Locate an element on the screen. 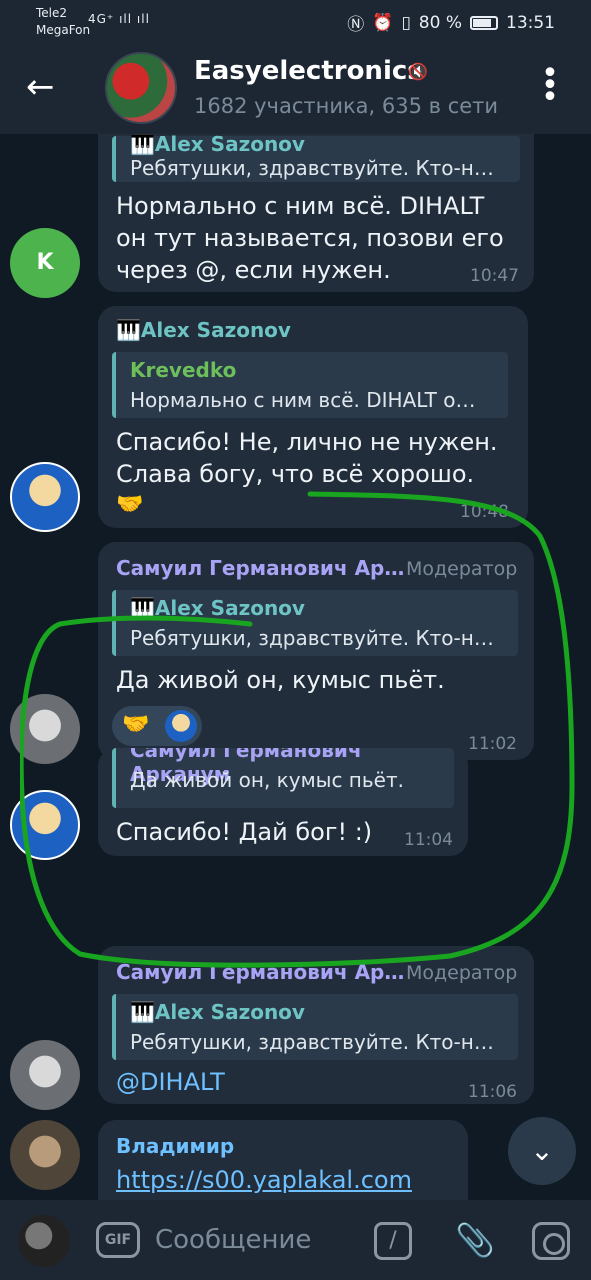  more-vertical-icon: • • • is located at coordinates (550, 86).